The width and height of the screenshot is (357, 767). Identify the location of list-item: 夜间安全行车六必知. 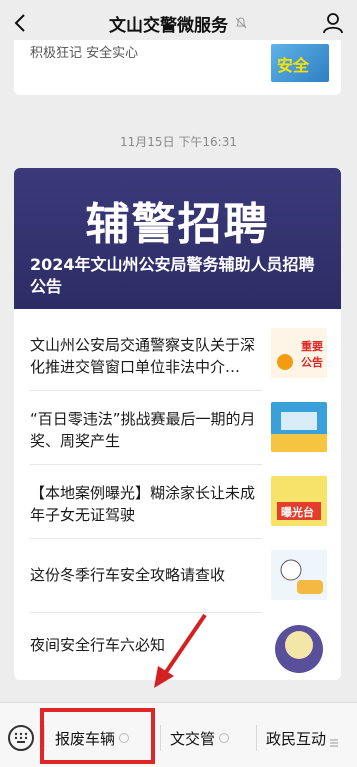
(177, 647).